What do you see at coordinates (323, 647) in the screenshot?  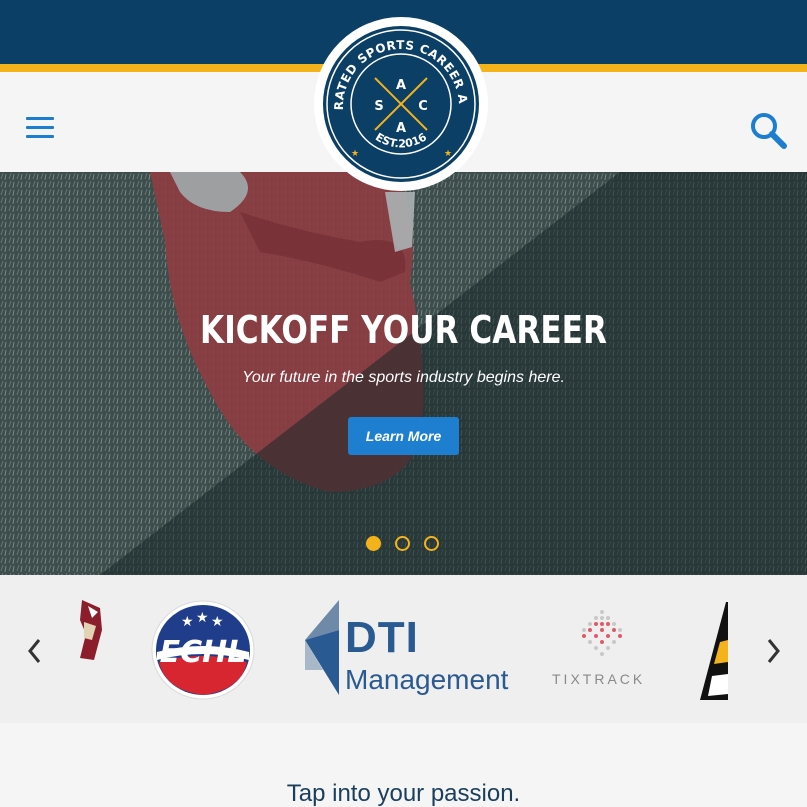 I see `dti-management-logo` at bounding box center [323, 647].